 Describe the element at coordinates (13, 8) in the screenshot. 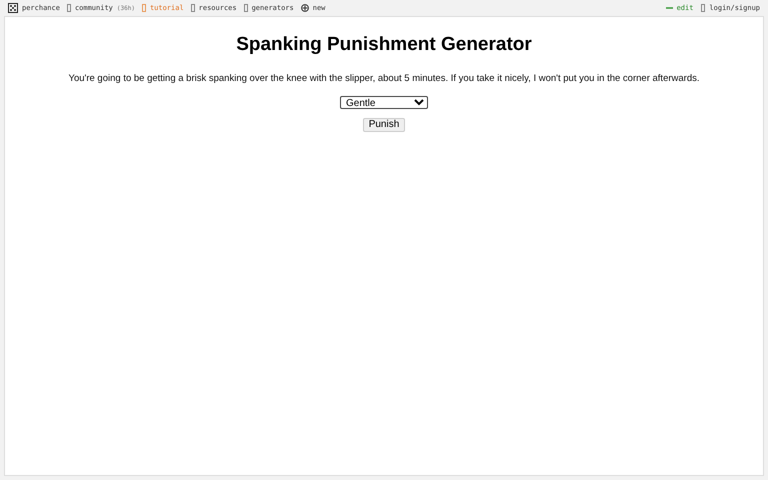

I see `dice-icon` at that location.